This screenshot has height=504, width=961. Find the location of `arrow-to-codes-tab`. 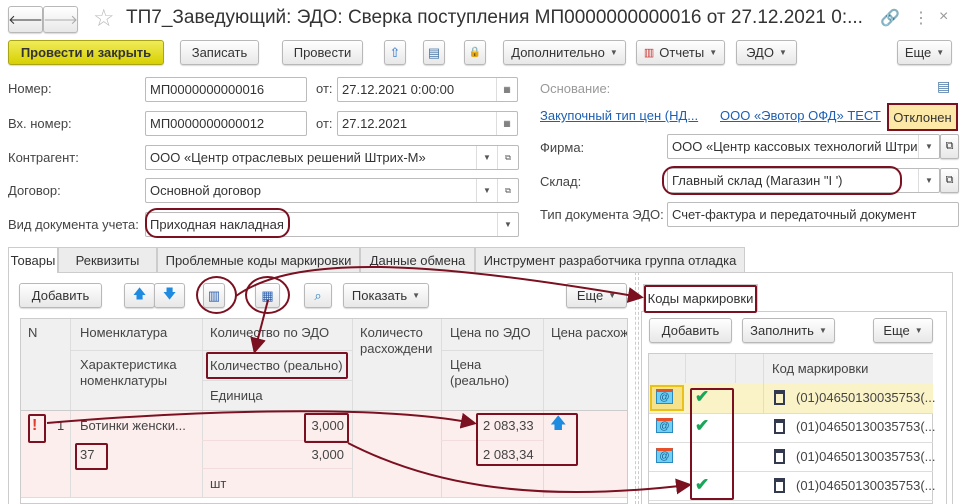

arrow-to-codes-tab is located at coordinates (439, 284).